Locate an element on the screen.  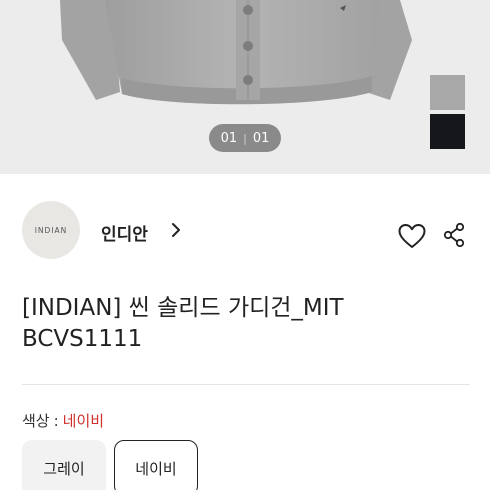
color-option-label: 색상: 네이비 is located at coordinates (63, 420).